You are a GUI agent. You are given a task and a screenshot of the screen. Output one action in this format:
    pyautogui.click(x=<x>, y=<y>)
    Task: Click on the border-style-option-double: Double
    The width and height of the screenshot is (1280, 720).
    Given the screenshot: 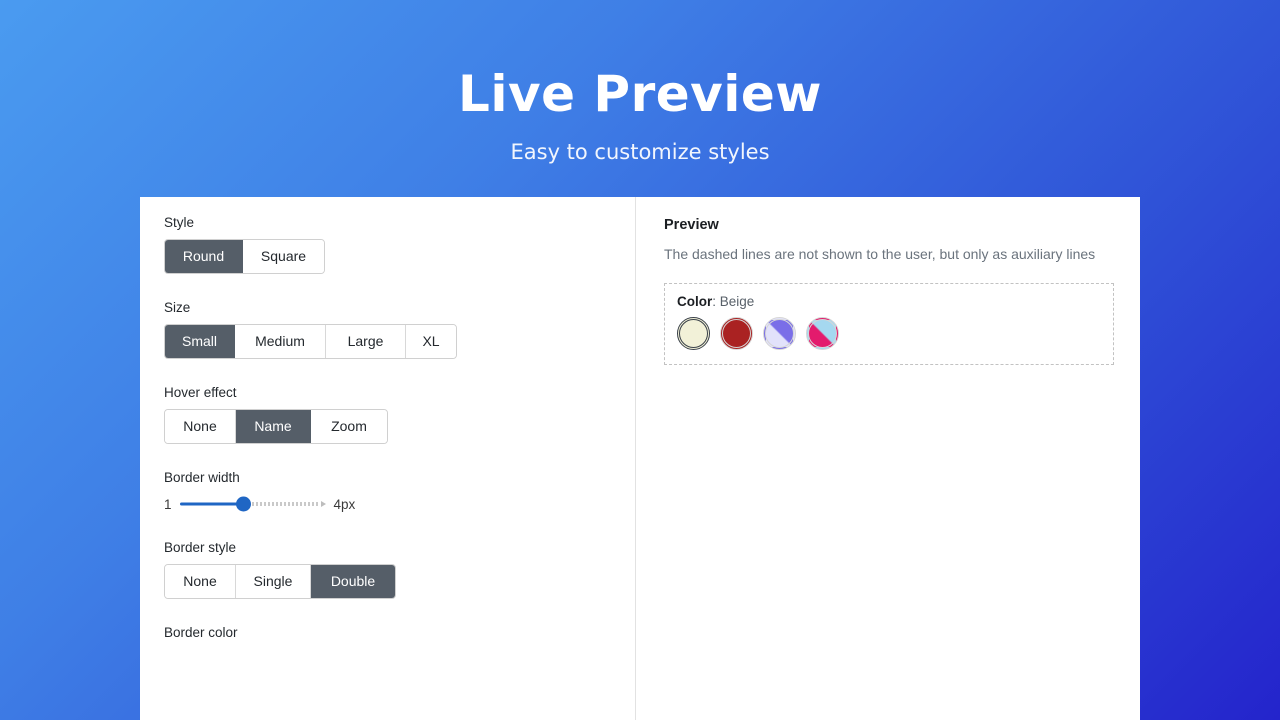 What is the action you would take?
    pyautogui.click(x=353, y=581)
    